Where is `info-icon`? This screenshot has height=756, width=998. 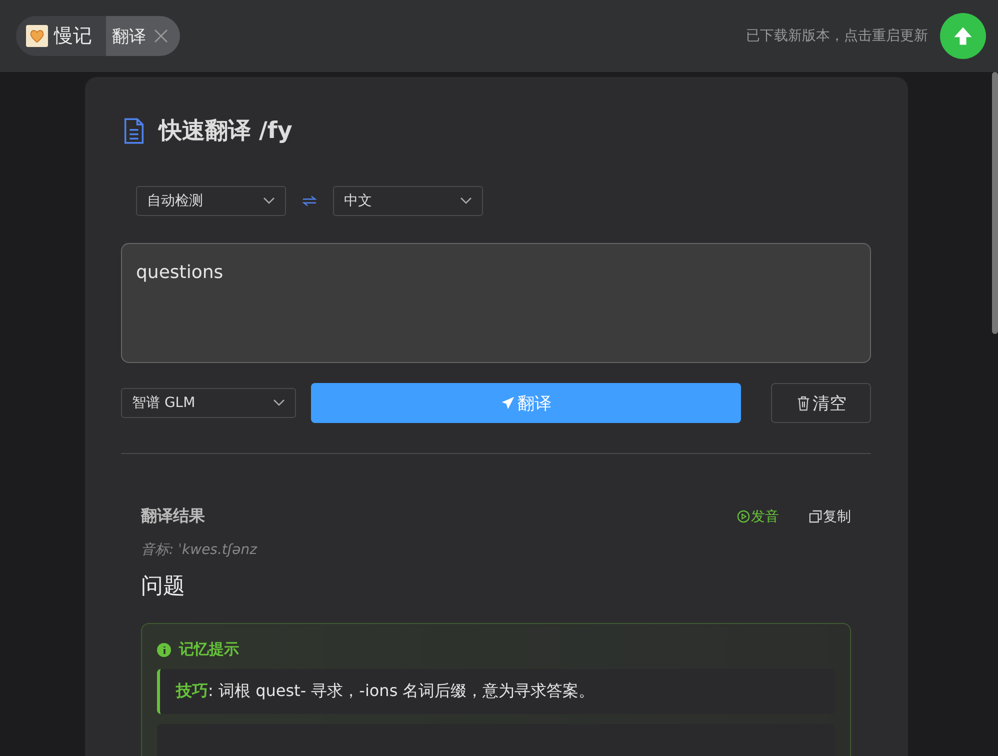
info-icon is located at coordinates (164, 649).